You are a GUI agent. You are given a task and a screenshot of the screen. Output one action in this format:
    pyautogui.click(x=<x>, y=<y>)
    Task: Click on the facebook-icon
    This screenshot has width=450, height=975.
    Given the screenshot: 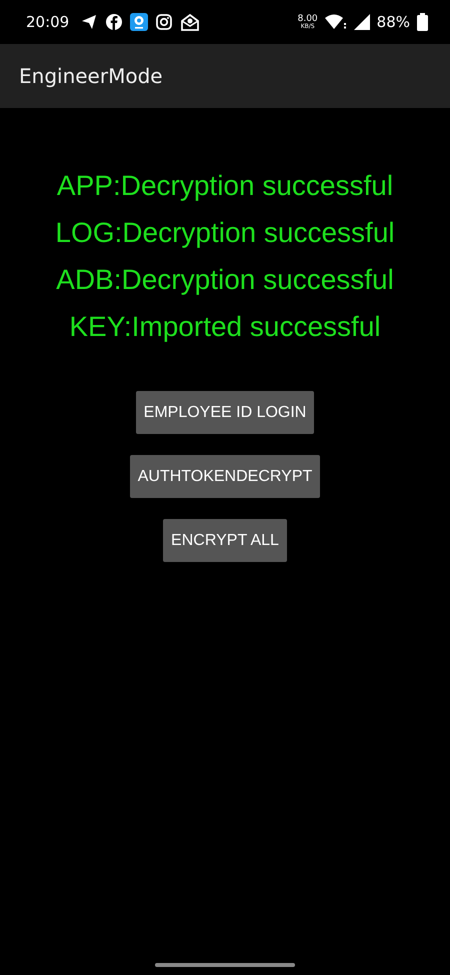 What is the action you would take?
    pyautogui.click(x=114, y=22)
    